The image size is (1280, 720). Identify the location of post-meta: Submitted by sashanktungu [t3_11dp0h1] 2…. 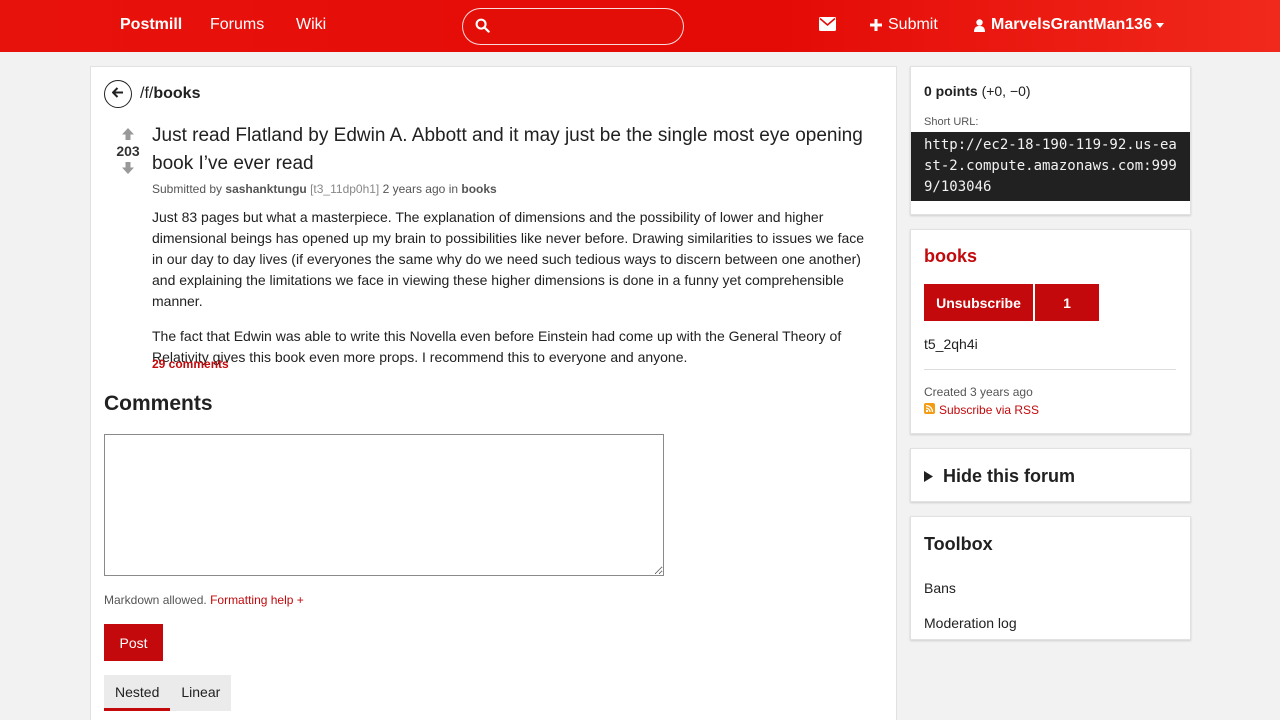
(324, 189).